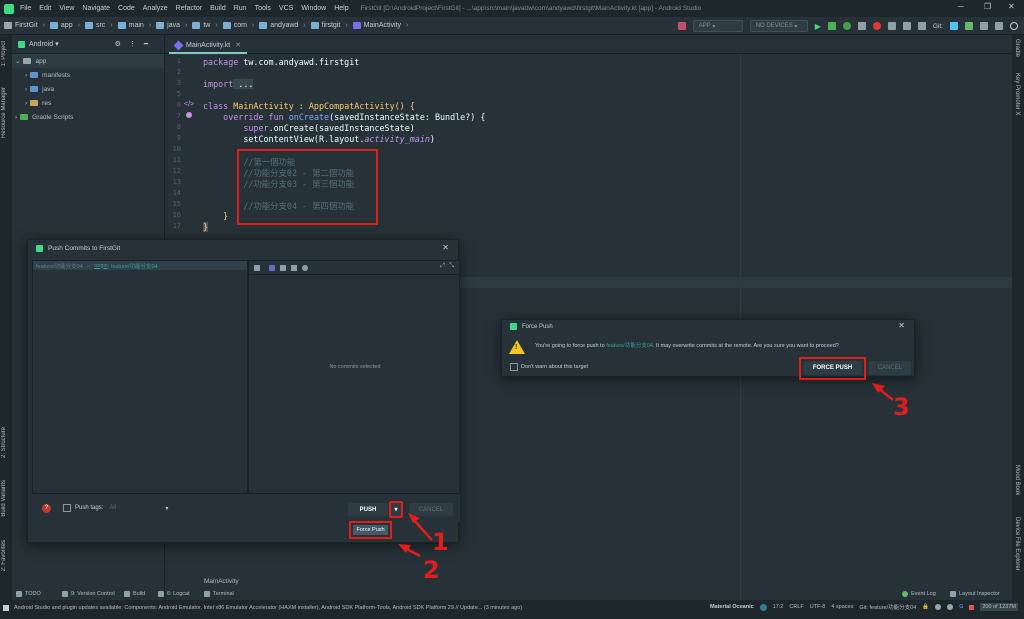  What do you see at coordinates (925, 607) in the screenshot?
I see `lock-icon: 🔒` at bounding box center [925, 607].